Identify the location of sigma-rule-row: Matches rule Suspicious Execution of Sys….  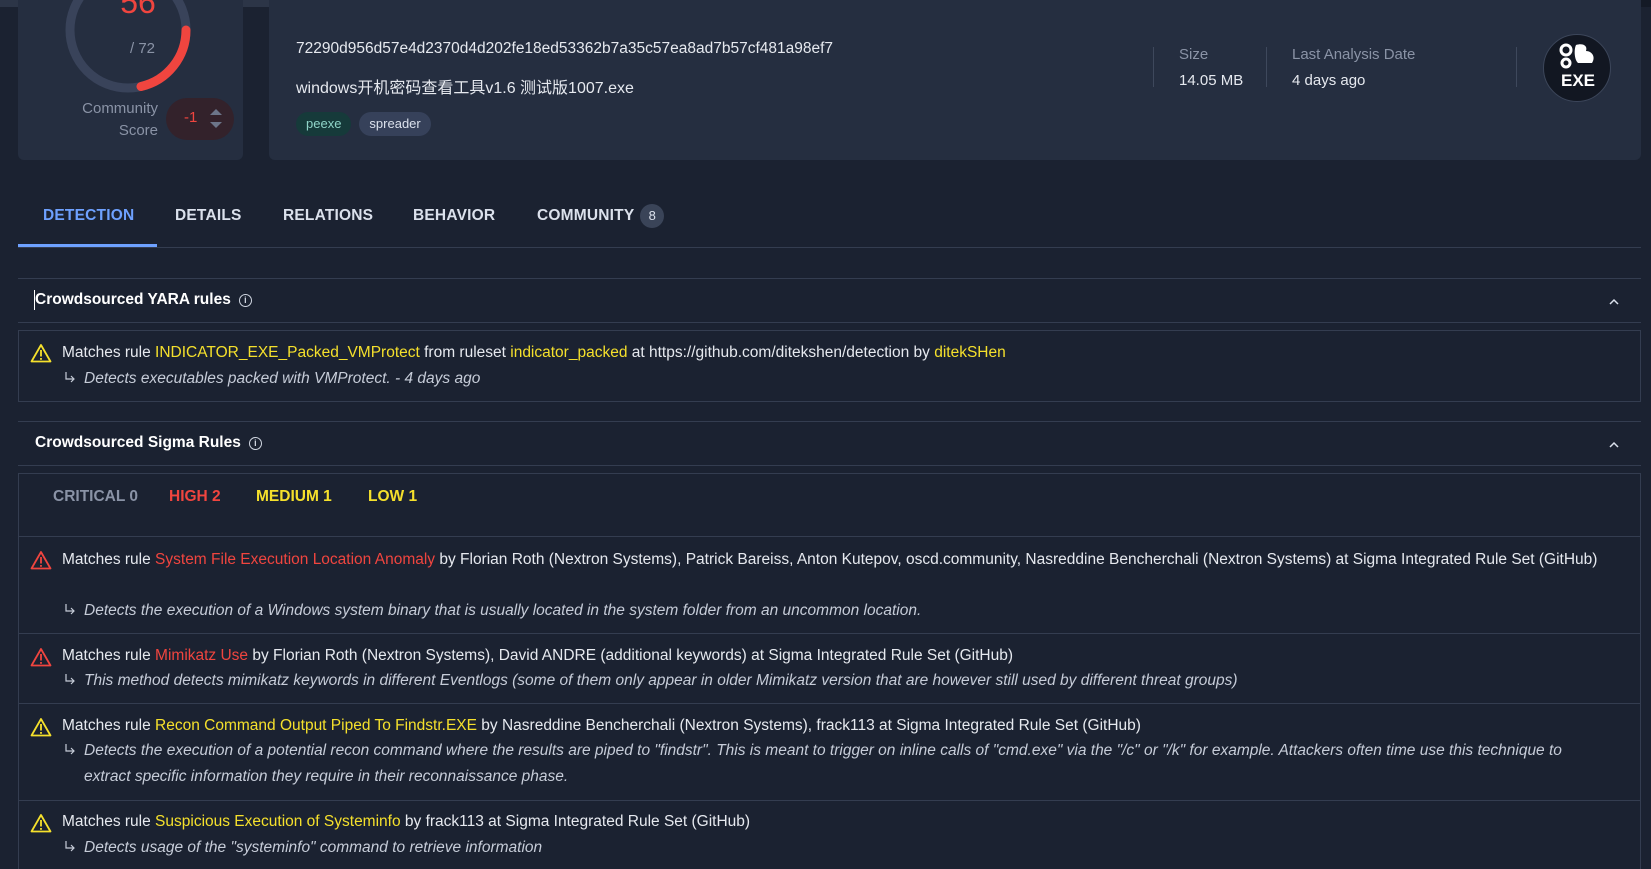
(829, 835).